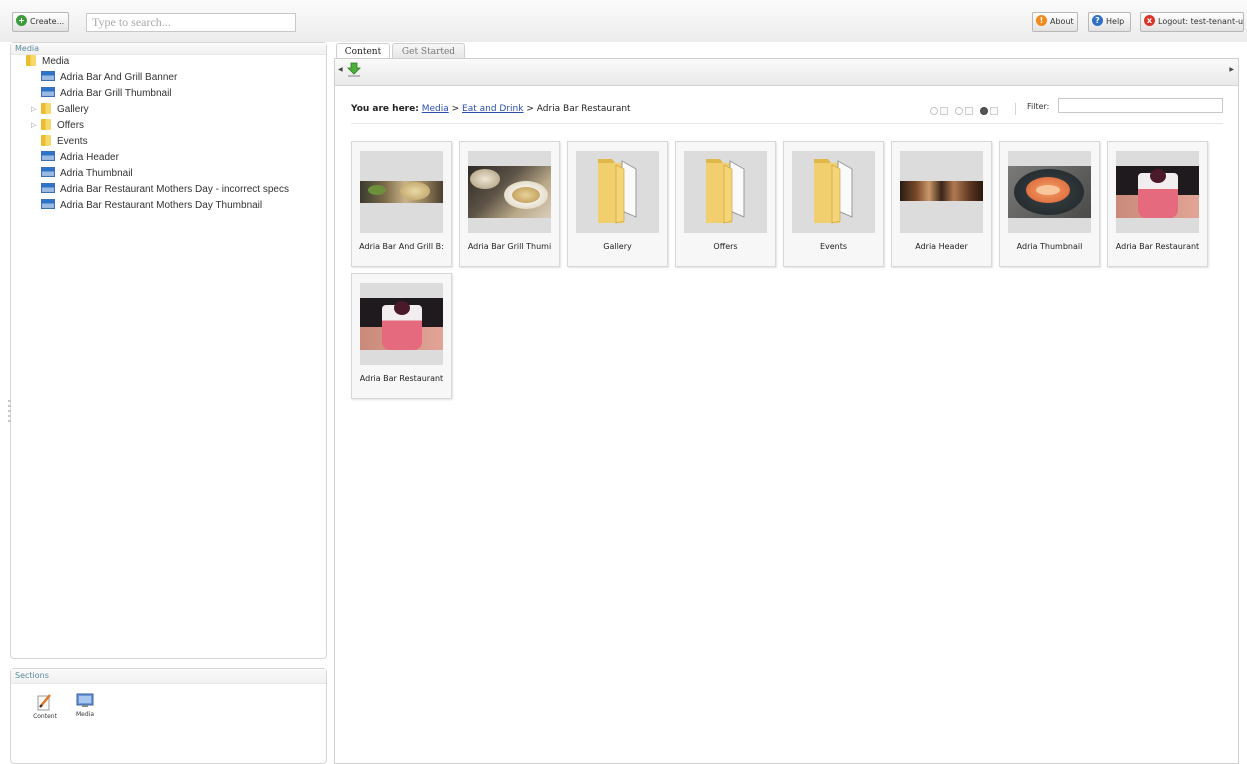 This screenshot has width=1247, height=764. What do you see at coordinates (1041, 20) in the screenshot?
I see `about-icon: !` at bounding box center [1041, 20].